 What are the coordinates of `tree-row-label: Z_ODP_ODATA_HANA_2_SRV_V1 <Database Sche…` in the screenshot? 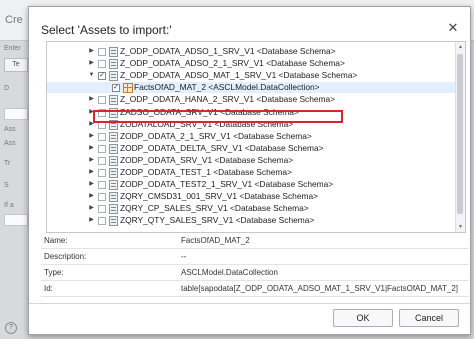 It's located at (228, 99).